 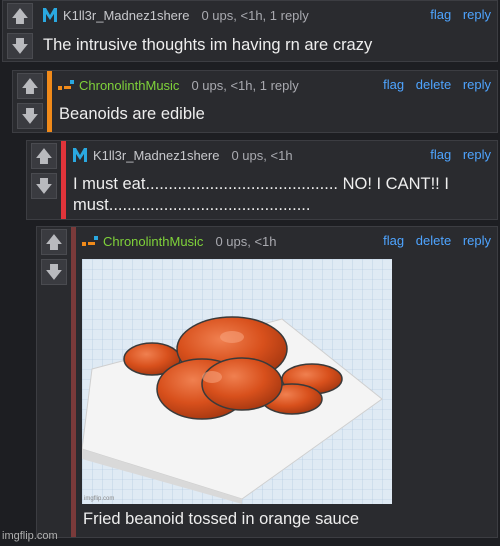 What do you see at coordinates (99, 499) in the screenshot?
I see `image-watermark: imgflip.com` at bounding box center [99, 499].